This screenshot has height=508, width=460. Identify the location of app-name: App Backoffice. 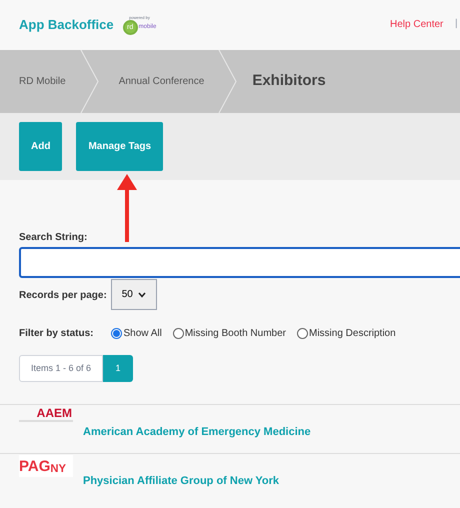
(66, 25).